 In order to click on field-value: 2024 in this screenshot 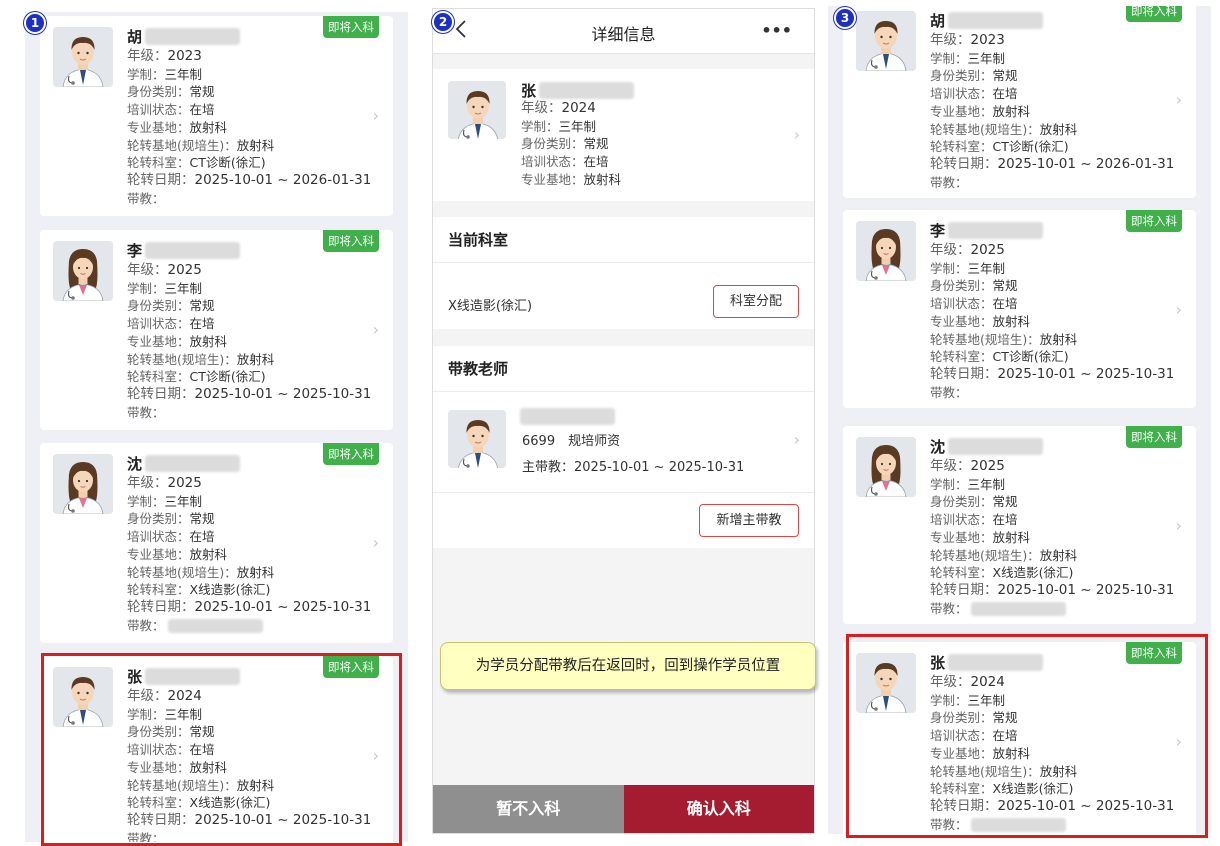, I will do `click(987, 682)`.